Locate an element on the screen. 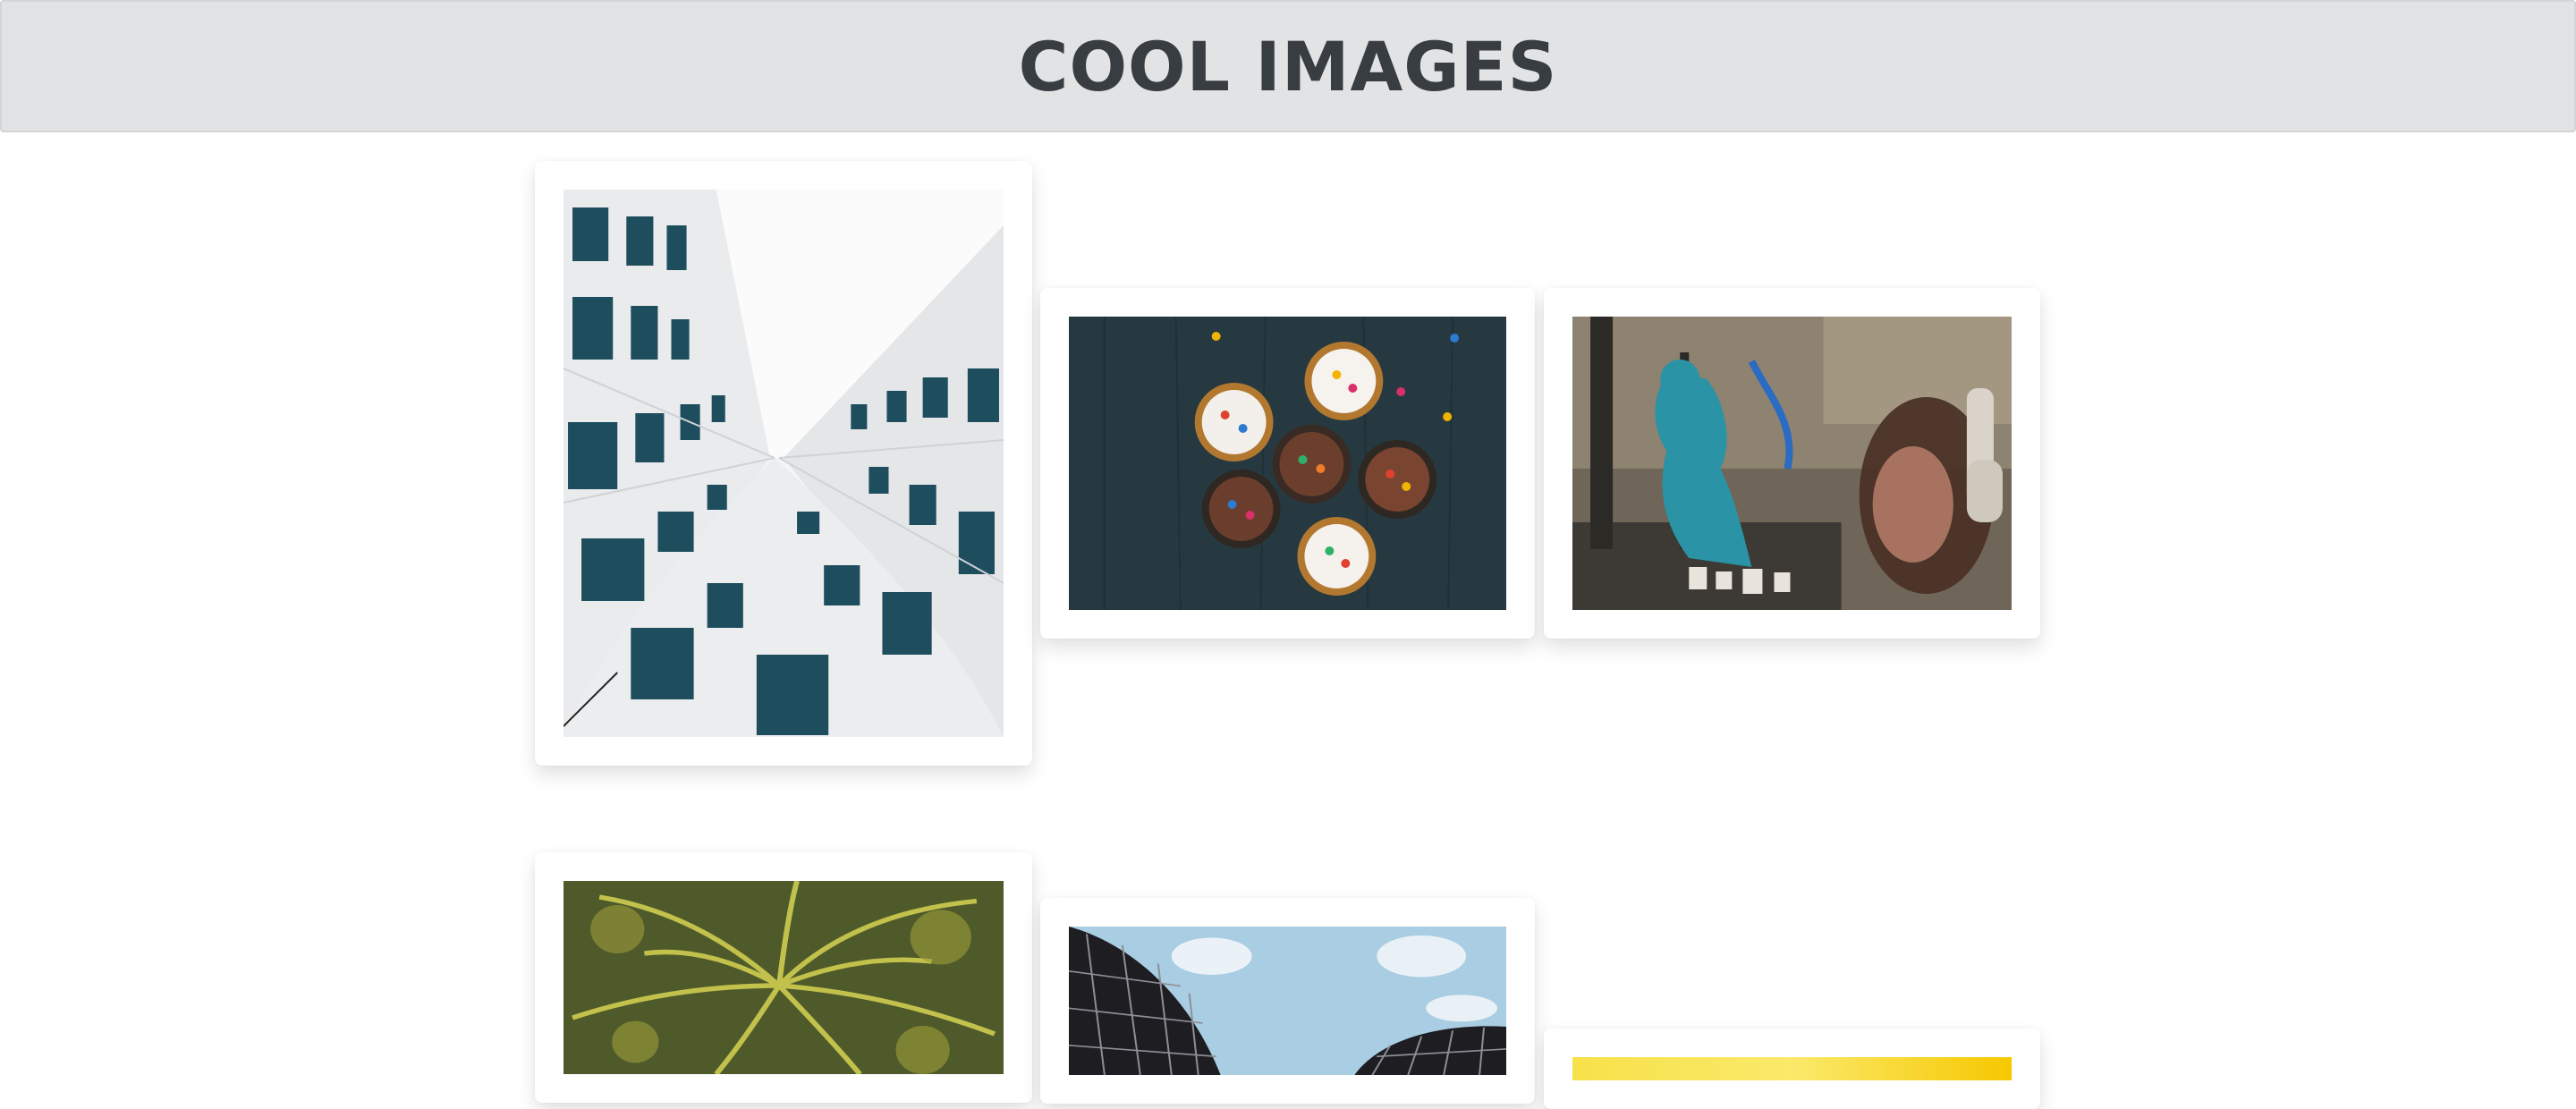  curved-buildings-image is located at coordinates (1287, 1001).